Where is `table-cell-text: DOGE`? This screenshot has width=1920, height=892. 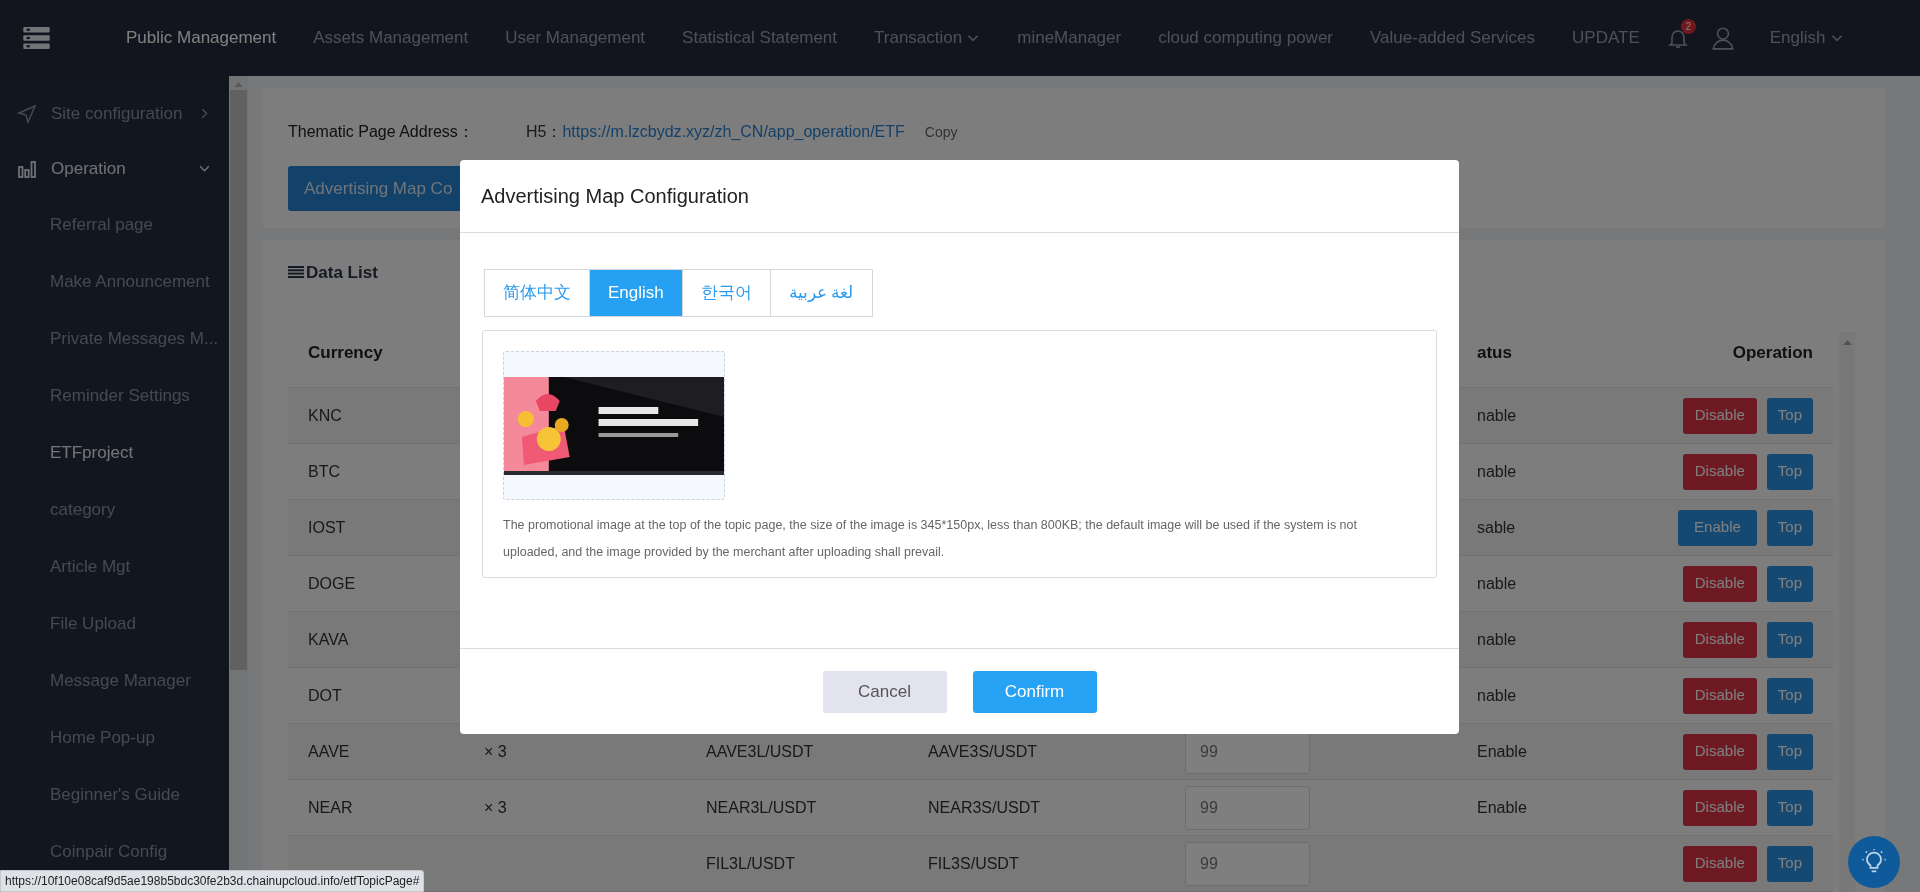 table-cell-text: DOGE is located at coordinates (332, 583).